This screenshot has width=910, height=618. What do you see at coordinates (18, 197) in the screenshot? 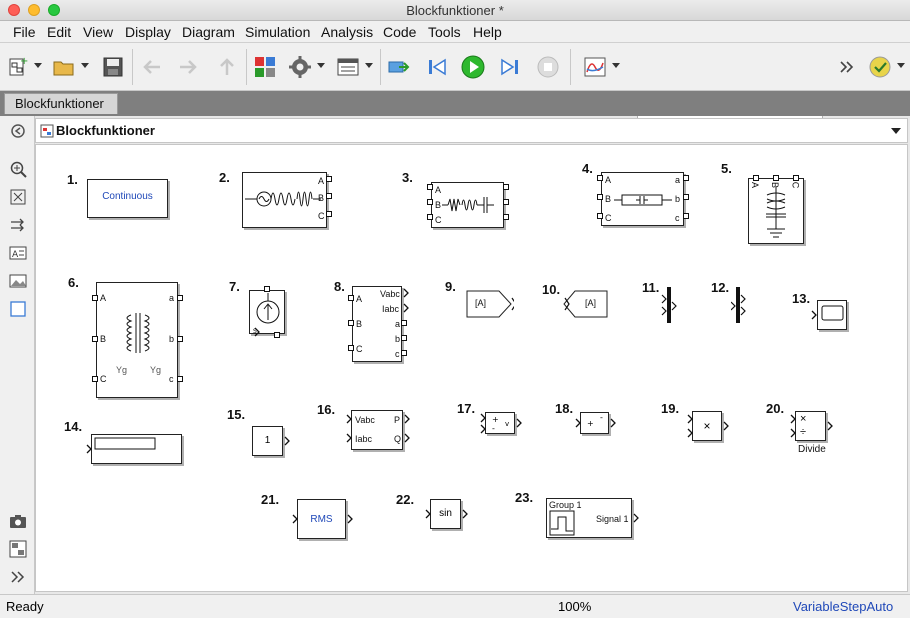
I see `fit-view-icon` at bounding box center [18, 197].